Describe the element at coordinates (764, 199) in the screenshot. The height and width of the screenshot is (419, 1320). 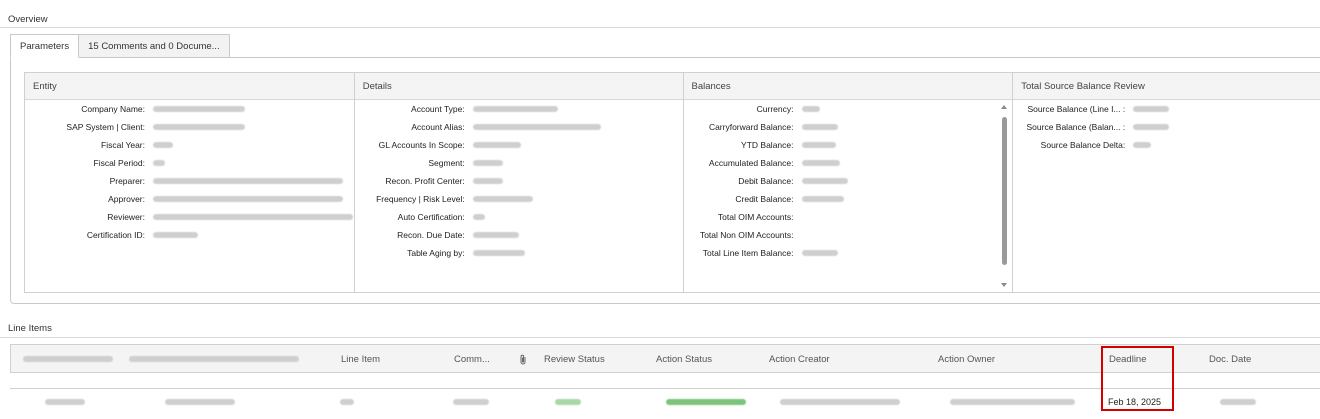
I see `field-credit-balance: Credit Balance:` at that location.